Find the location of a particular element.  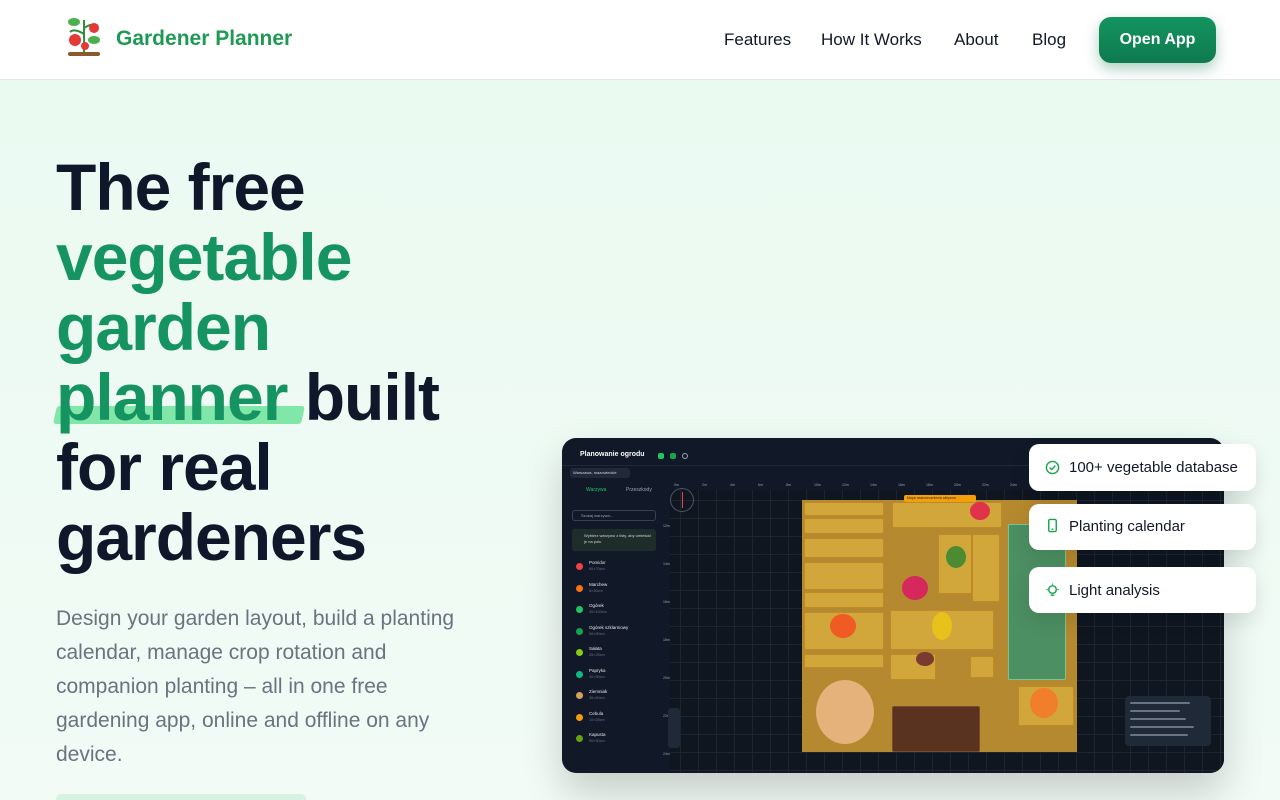

sun-map-notice: Mapa nasłonecznienia aktywna is located at coordinates (940, 498).